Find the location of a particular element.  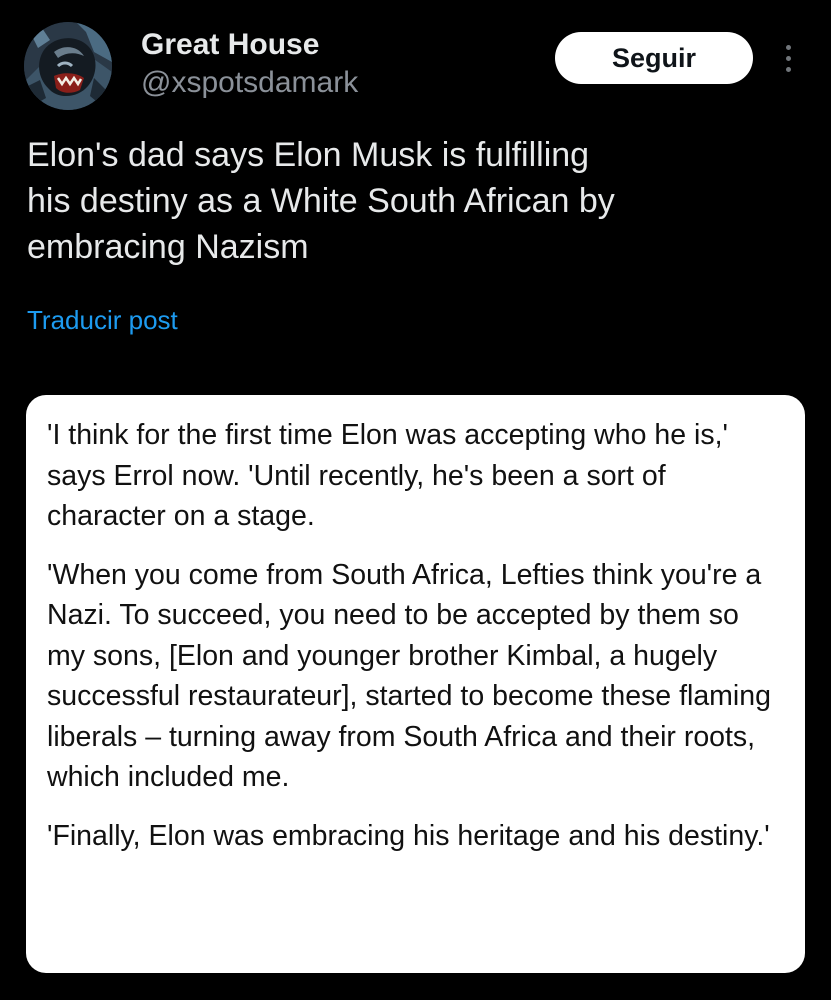

translate-post-link: Traducir post is located at coordinates (102, 320).